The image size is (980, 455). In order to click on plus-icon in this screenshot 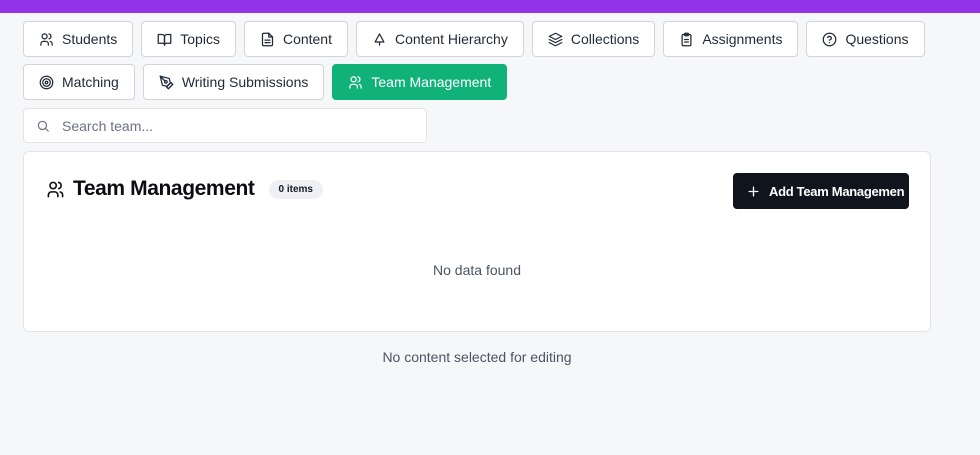, I will do `click(753, 191)`.